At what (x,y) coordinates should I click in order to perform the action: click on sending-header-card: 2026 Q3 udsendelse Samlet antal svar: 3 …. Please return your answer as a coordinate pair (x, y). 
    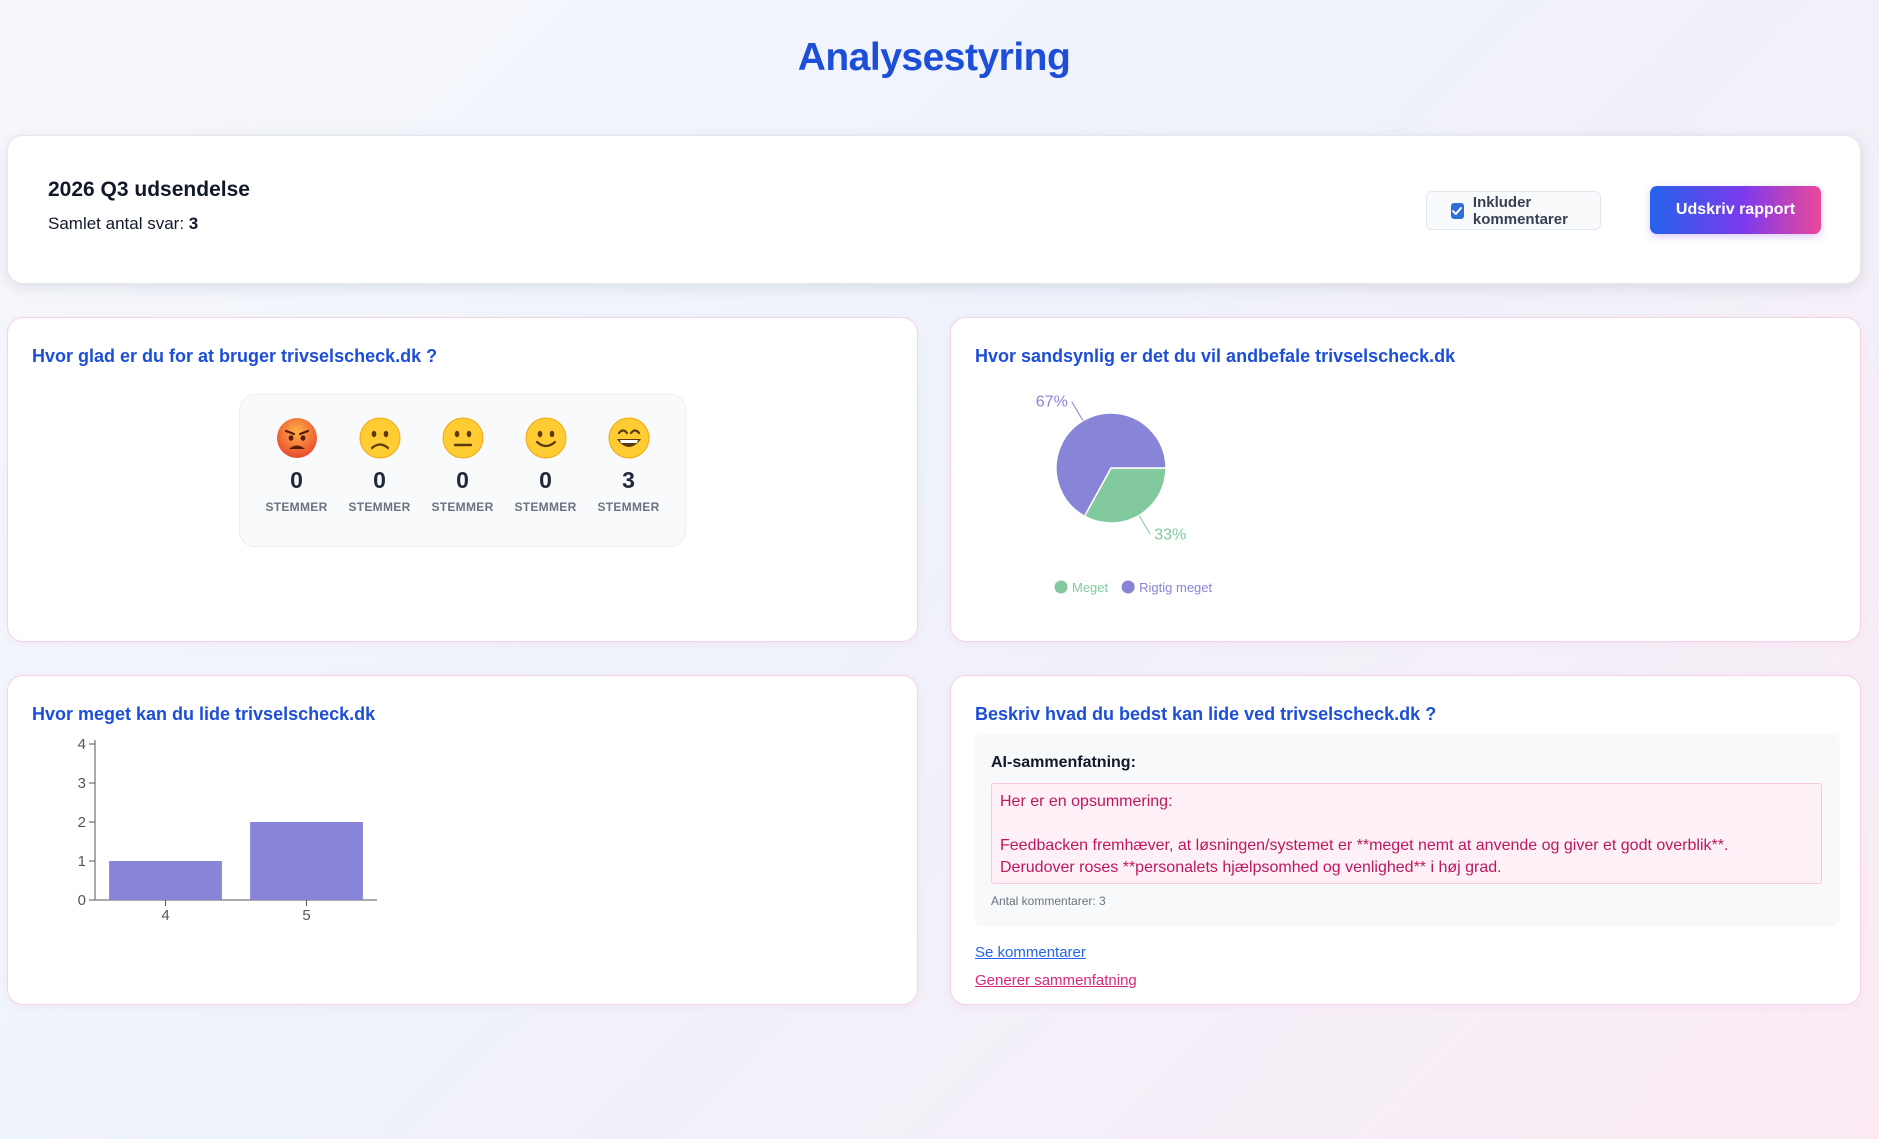
    Looking at the image, I should click on (934, 209).